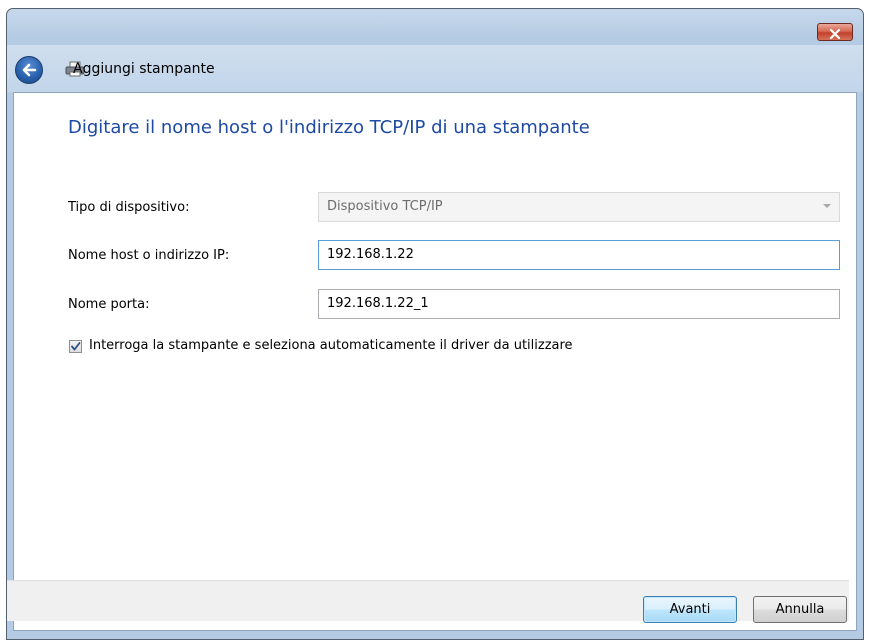  Describe the element at coordinates (690, 609) in the screenshot. I see `next-button: Avanti` at that location.